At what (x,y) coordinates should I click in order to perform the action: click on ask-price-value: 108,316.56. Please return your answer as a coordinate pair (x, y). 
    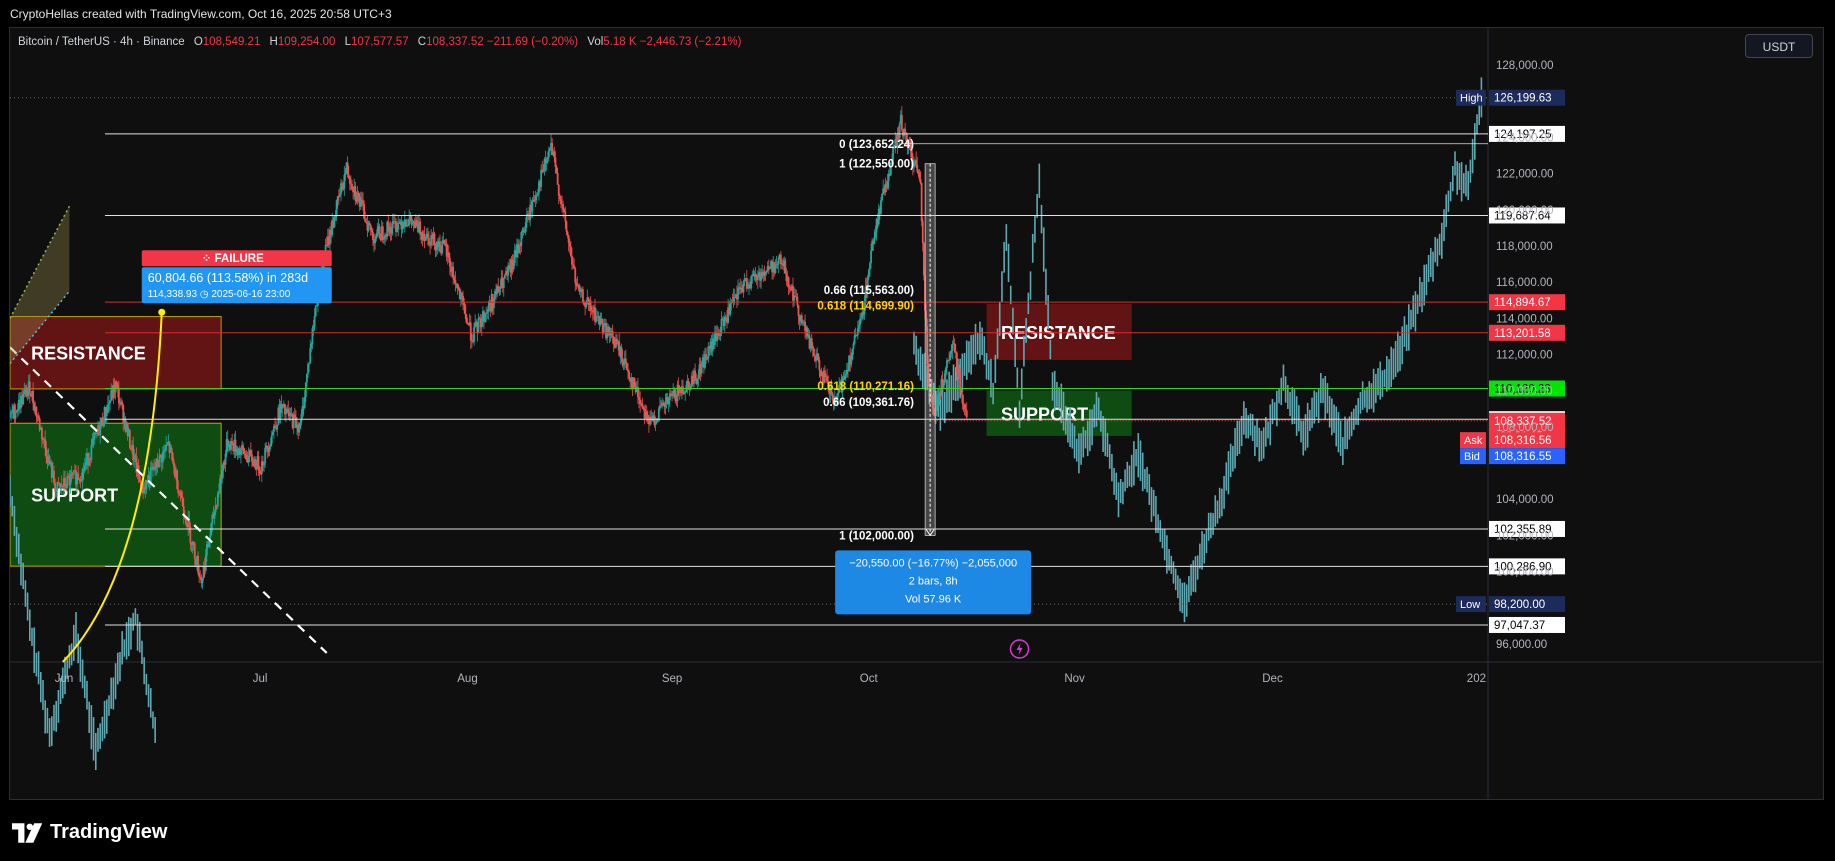
    Looking at the image, I should click on (1523, 441).